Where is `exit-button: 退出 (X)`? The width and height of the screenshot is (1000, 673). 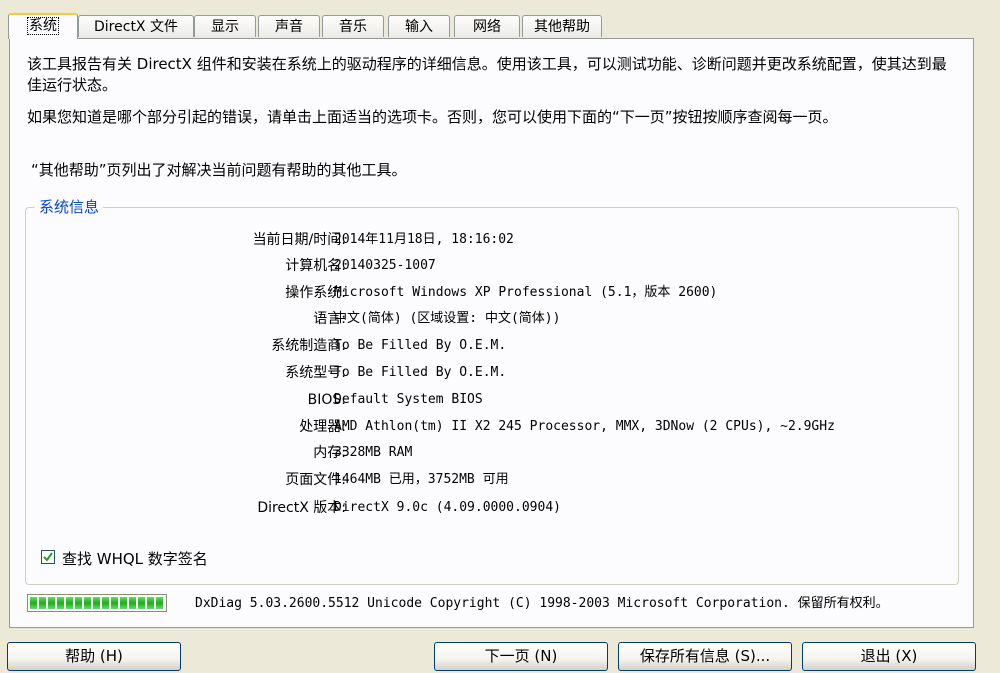
exit-button: 退出 (X) is located at coordinates (889, 656).